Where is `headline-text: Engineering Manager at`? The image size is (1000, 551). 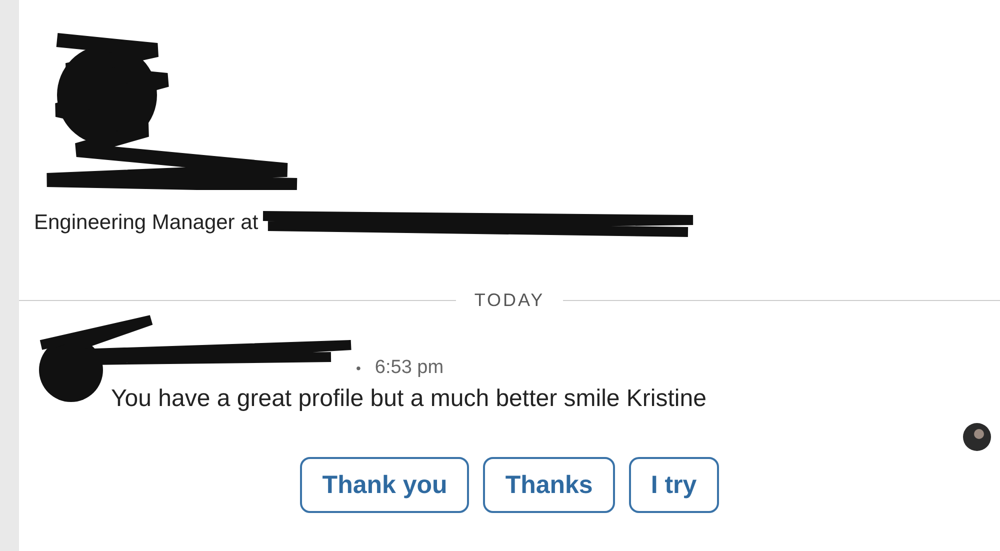 headline-text: Engineering Manager at is located at coordinates (146, 223).